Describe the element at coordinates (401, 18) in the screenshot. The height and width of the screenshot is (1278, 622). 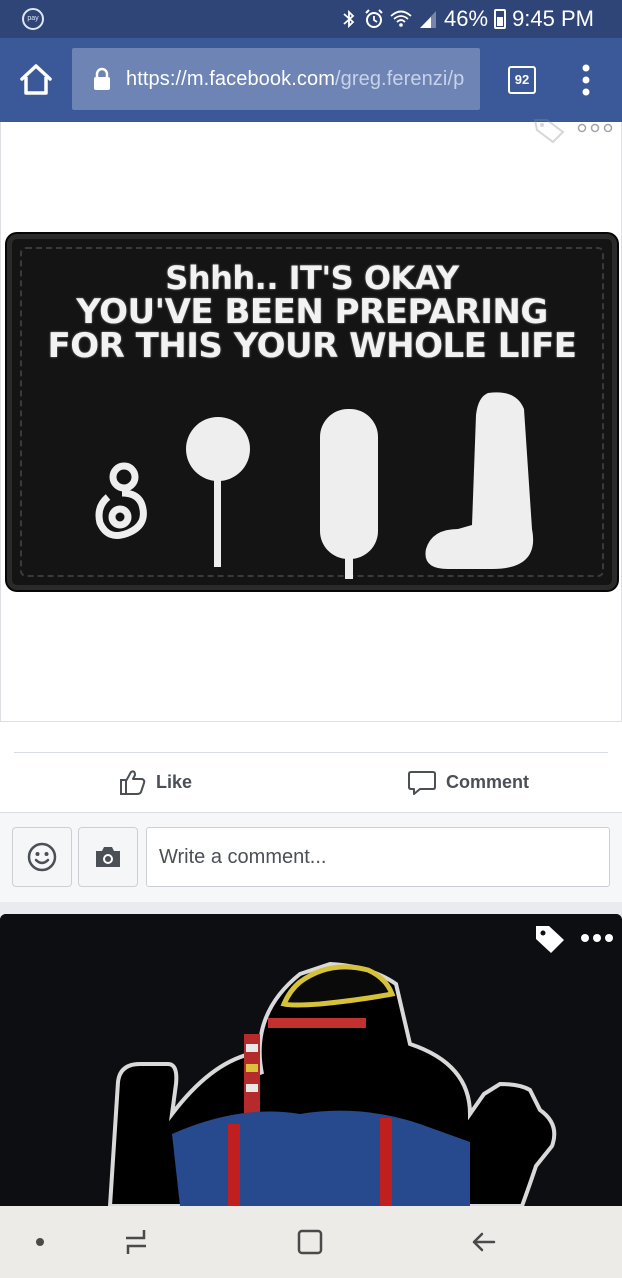
I see `wifi-icon` at that location.